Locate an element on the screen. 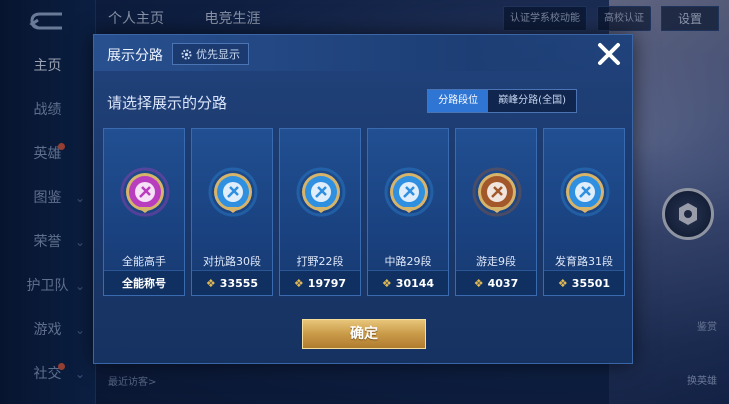 Image resolution: width=729 pixels, height=404 pixels. lane-card-footer: ❖ 19797 is located at coordinates (320, 282).